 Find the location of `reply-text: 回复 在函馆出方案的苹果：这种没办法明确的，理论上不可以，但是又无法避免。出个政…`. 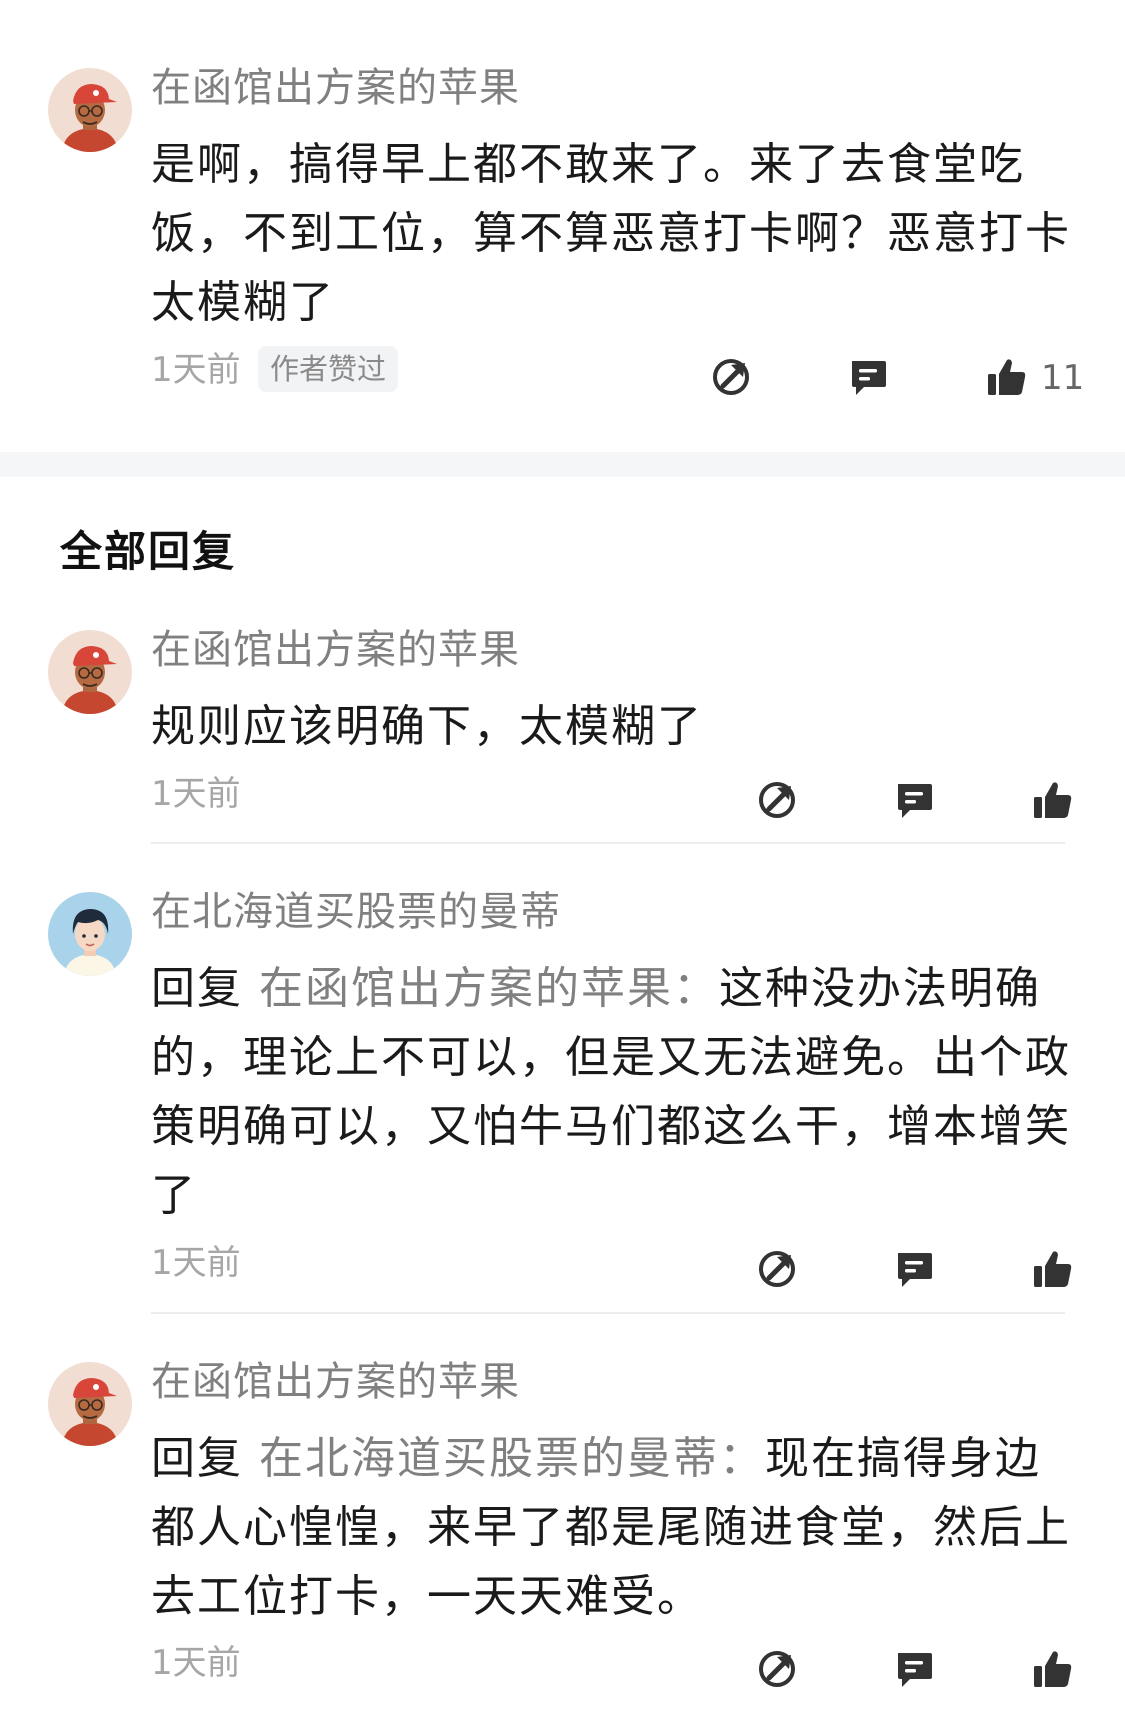

reply-text: 回复 在函馆出方案的苹果：这种没办法明确的，理论上不可以，但是又无法避免。出个政… is located at coordinates (611, 1092).